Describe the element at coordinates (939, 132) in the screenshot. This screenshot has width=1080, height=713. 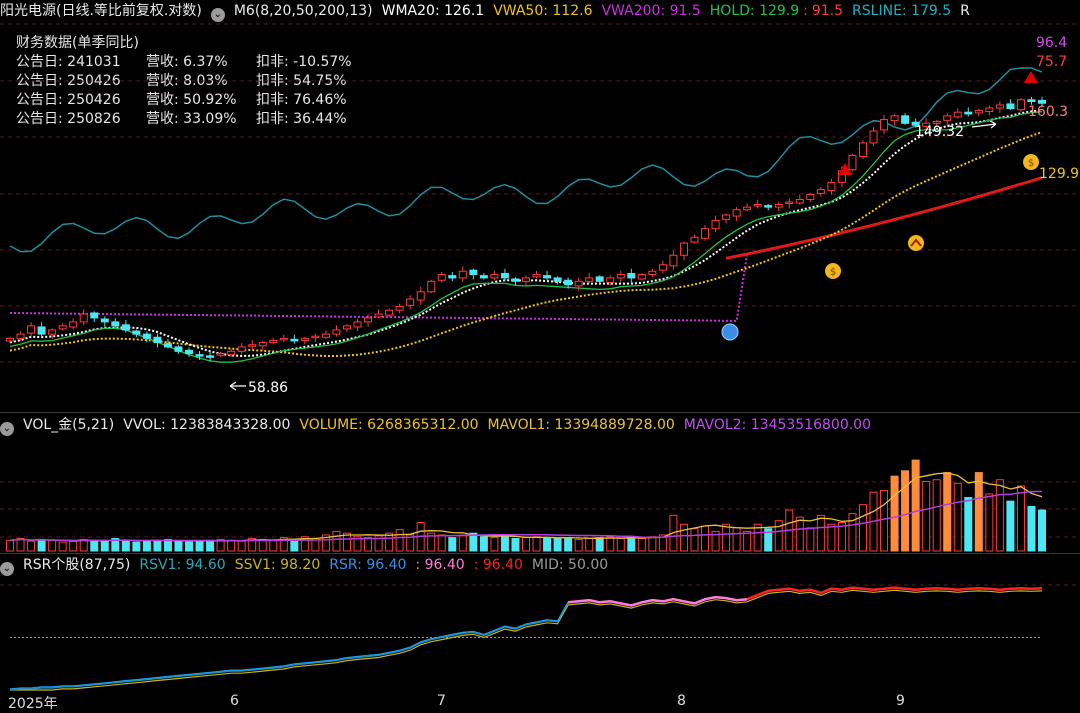
I see `price-mark-label: 149.32` at that location.